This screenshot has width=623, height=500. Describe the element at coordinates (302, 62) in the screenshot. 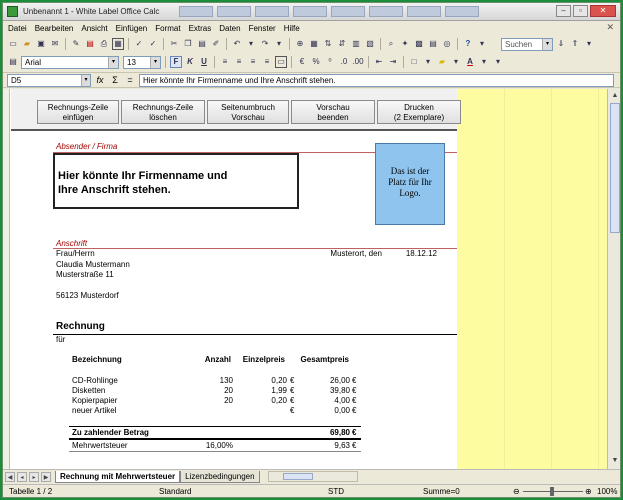

I see `currency-format-icon: €` at that location.